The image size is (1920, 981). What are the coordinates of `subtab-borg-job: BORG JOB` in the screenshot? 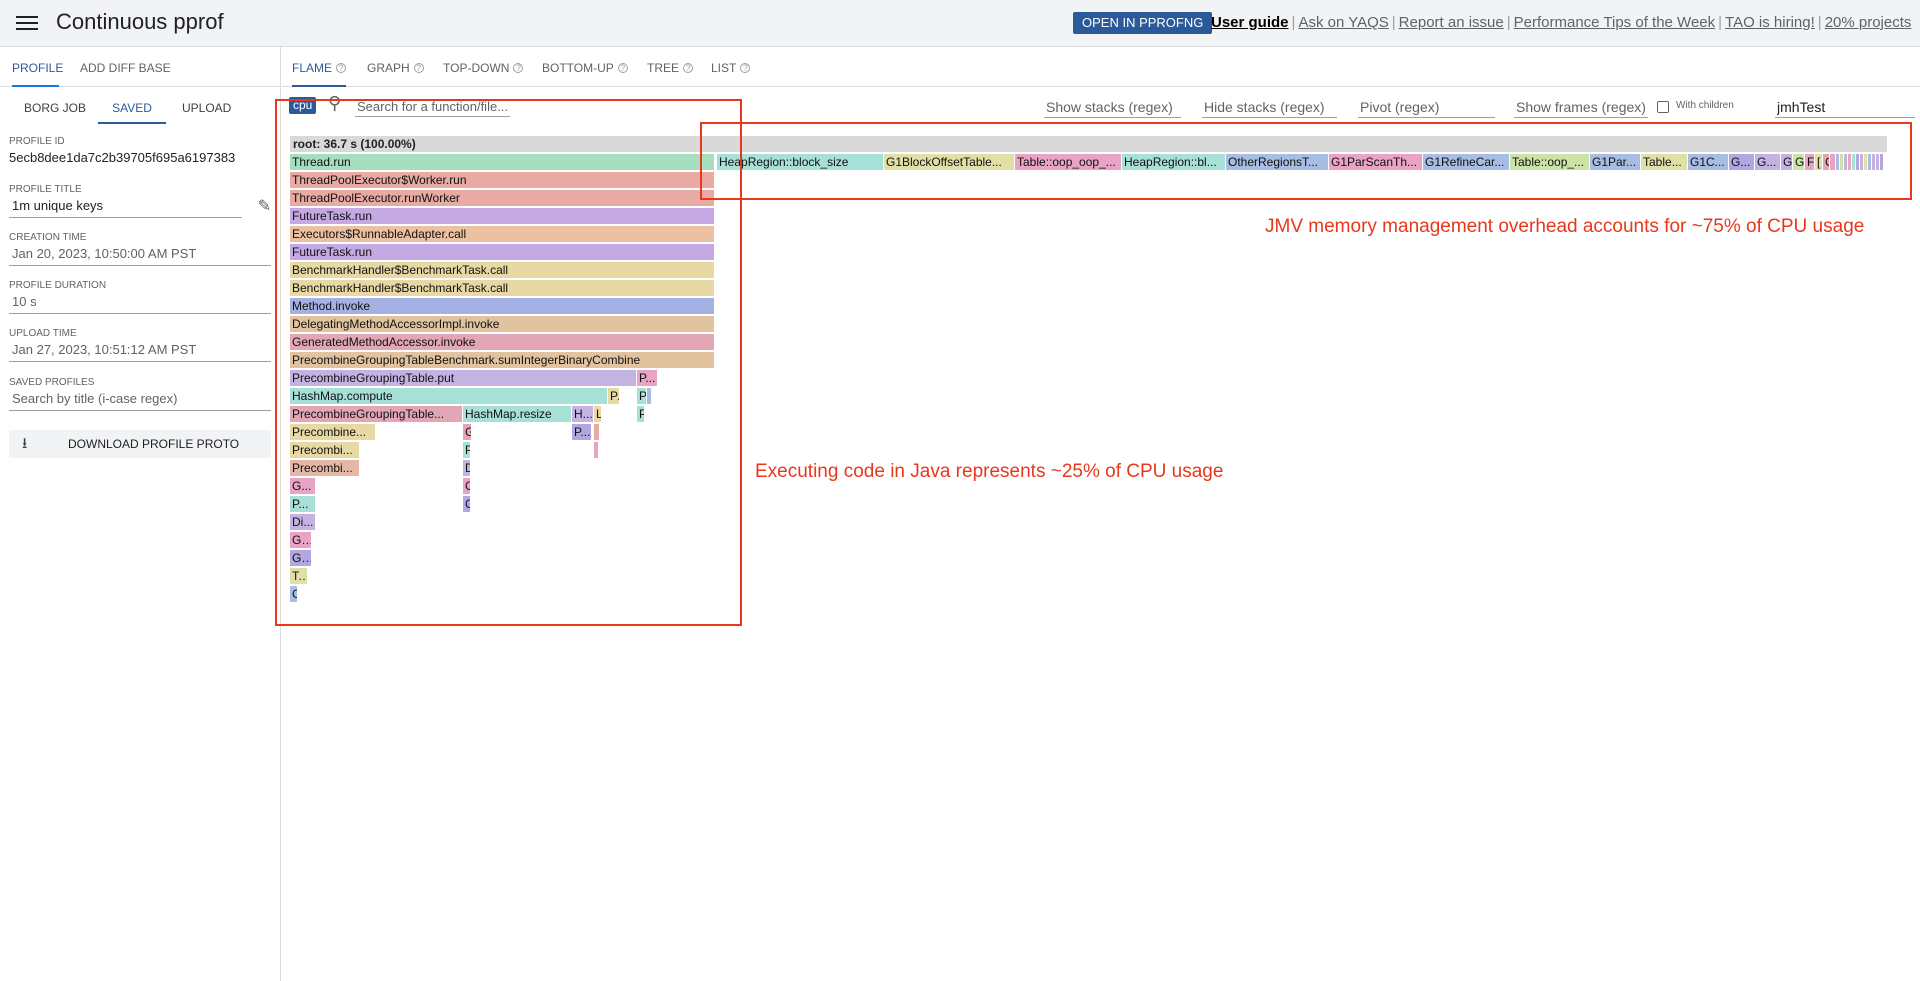 It's located at (55, 108).